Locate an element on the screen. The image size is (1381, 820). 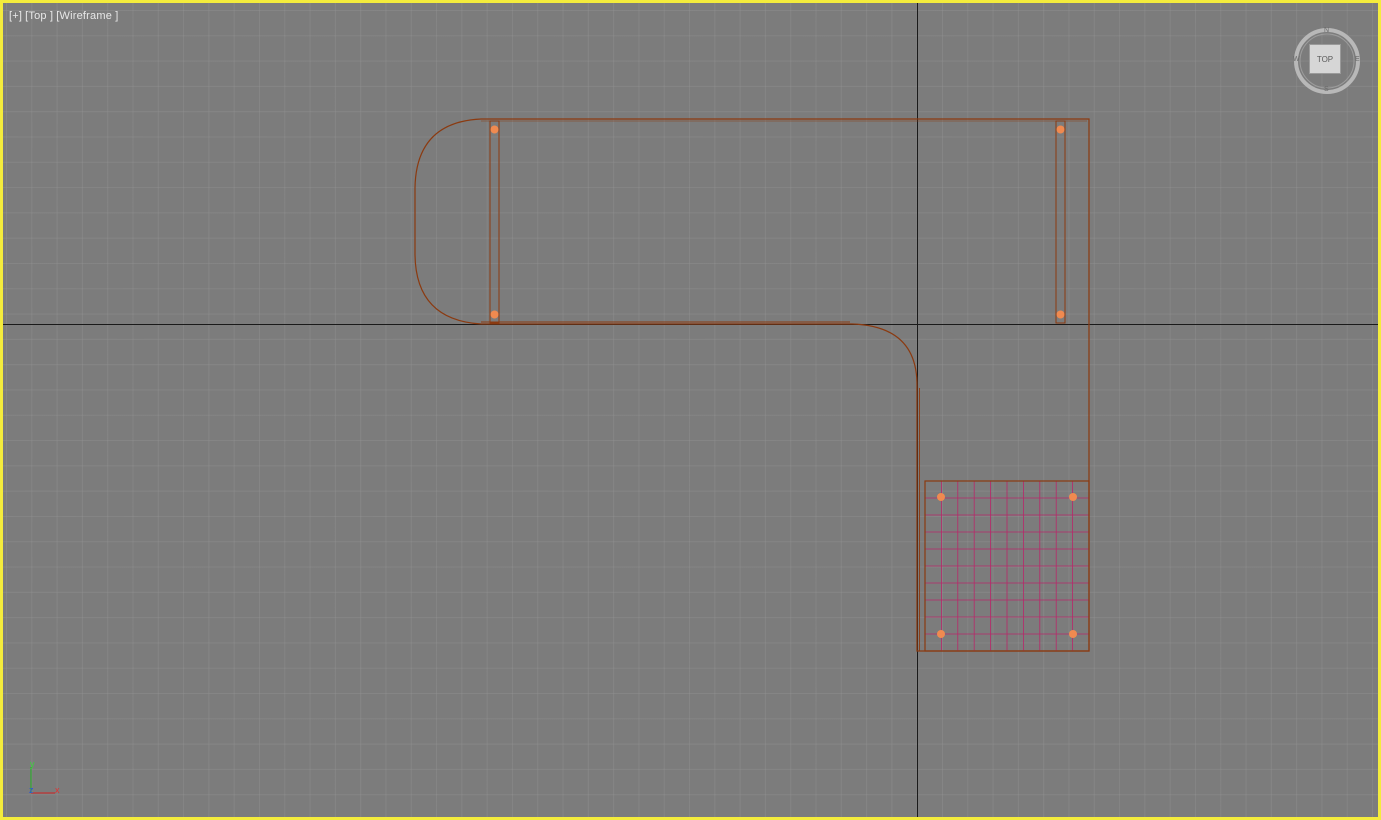
compass-east: E is located at coordinates (1357, 59).